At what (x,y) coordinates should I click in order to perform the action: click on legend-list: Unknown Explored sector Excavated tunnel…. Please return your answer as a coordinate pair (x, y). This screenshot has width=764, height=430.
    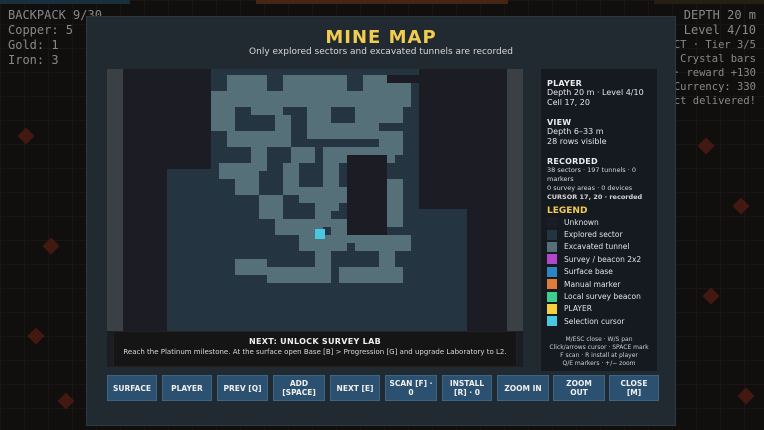
    Looking at the image, I should click on (599, 272).